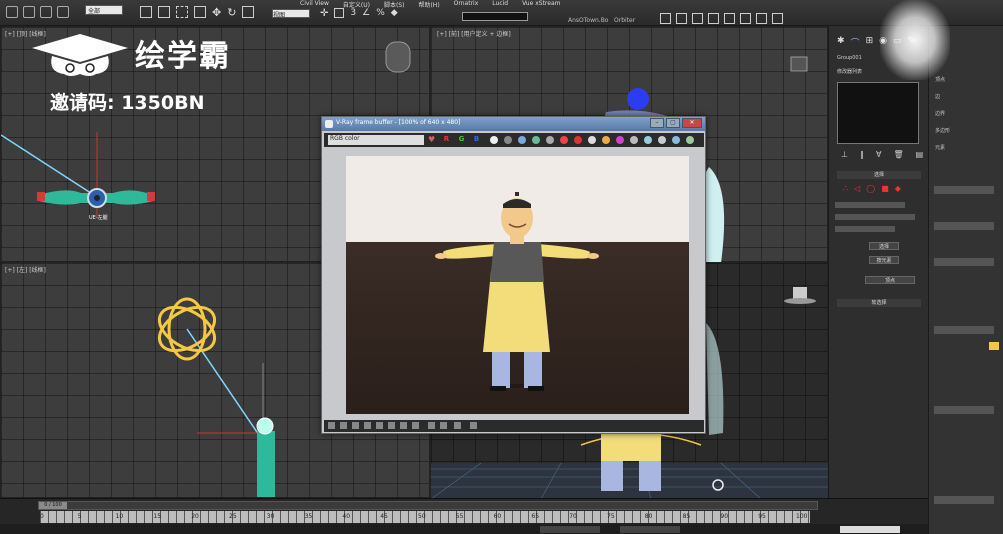 Image resolution: width=1003 pixels, height=534 pixels. Describe the element at coordinates (394, 13) in the screenshot. I see `spinner-snap-icon: ◆` at that location.